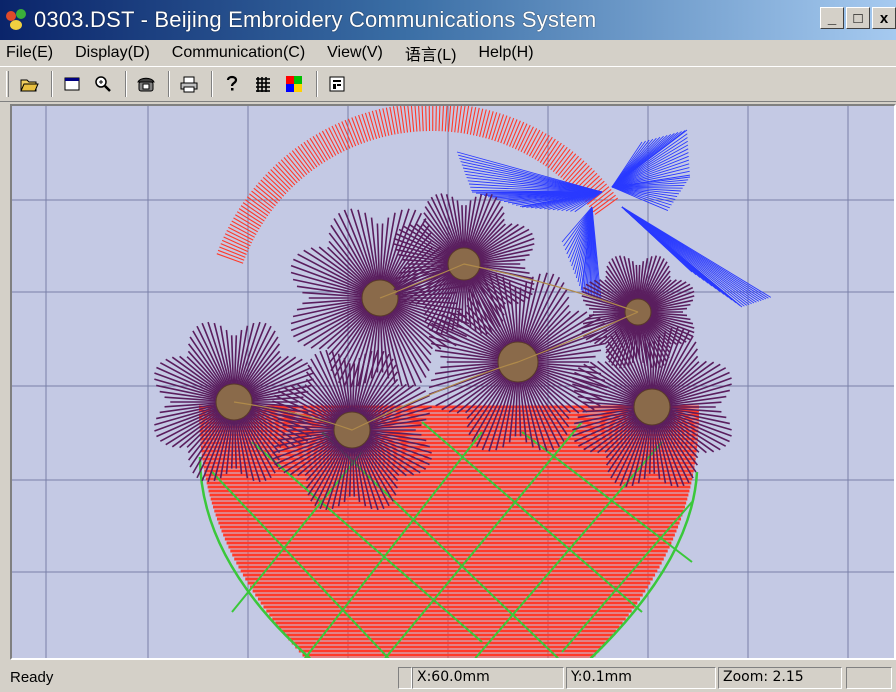 The image size is (896, 692). I want to click on properties-icon, so click(337, 84).